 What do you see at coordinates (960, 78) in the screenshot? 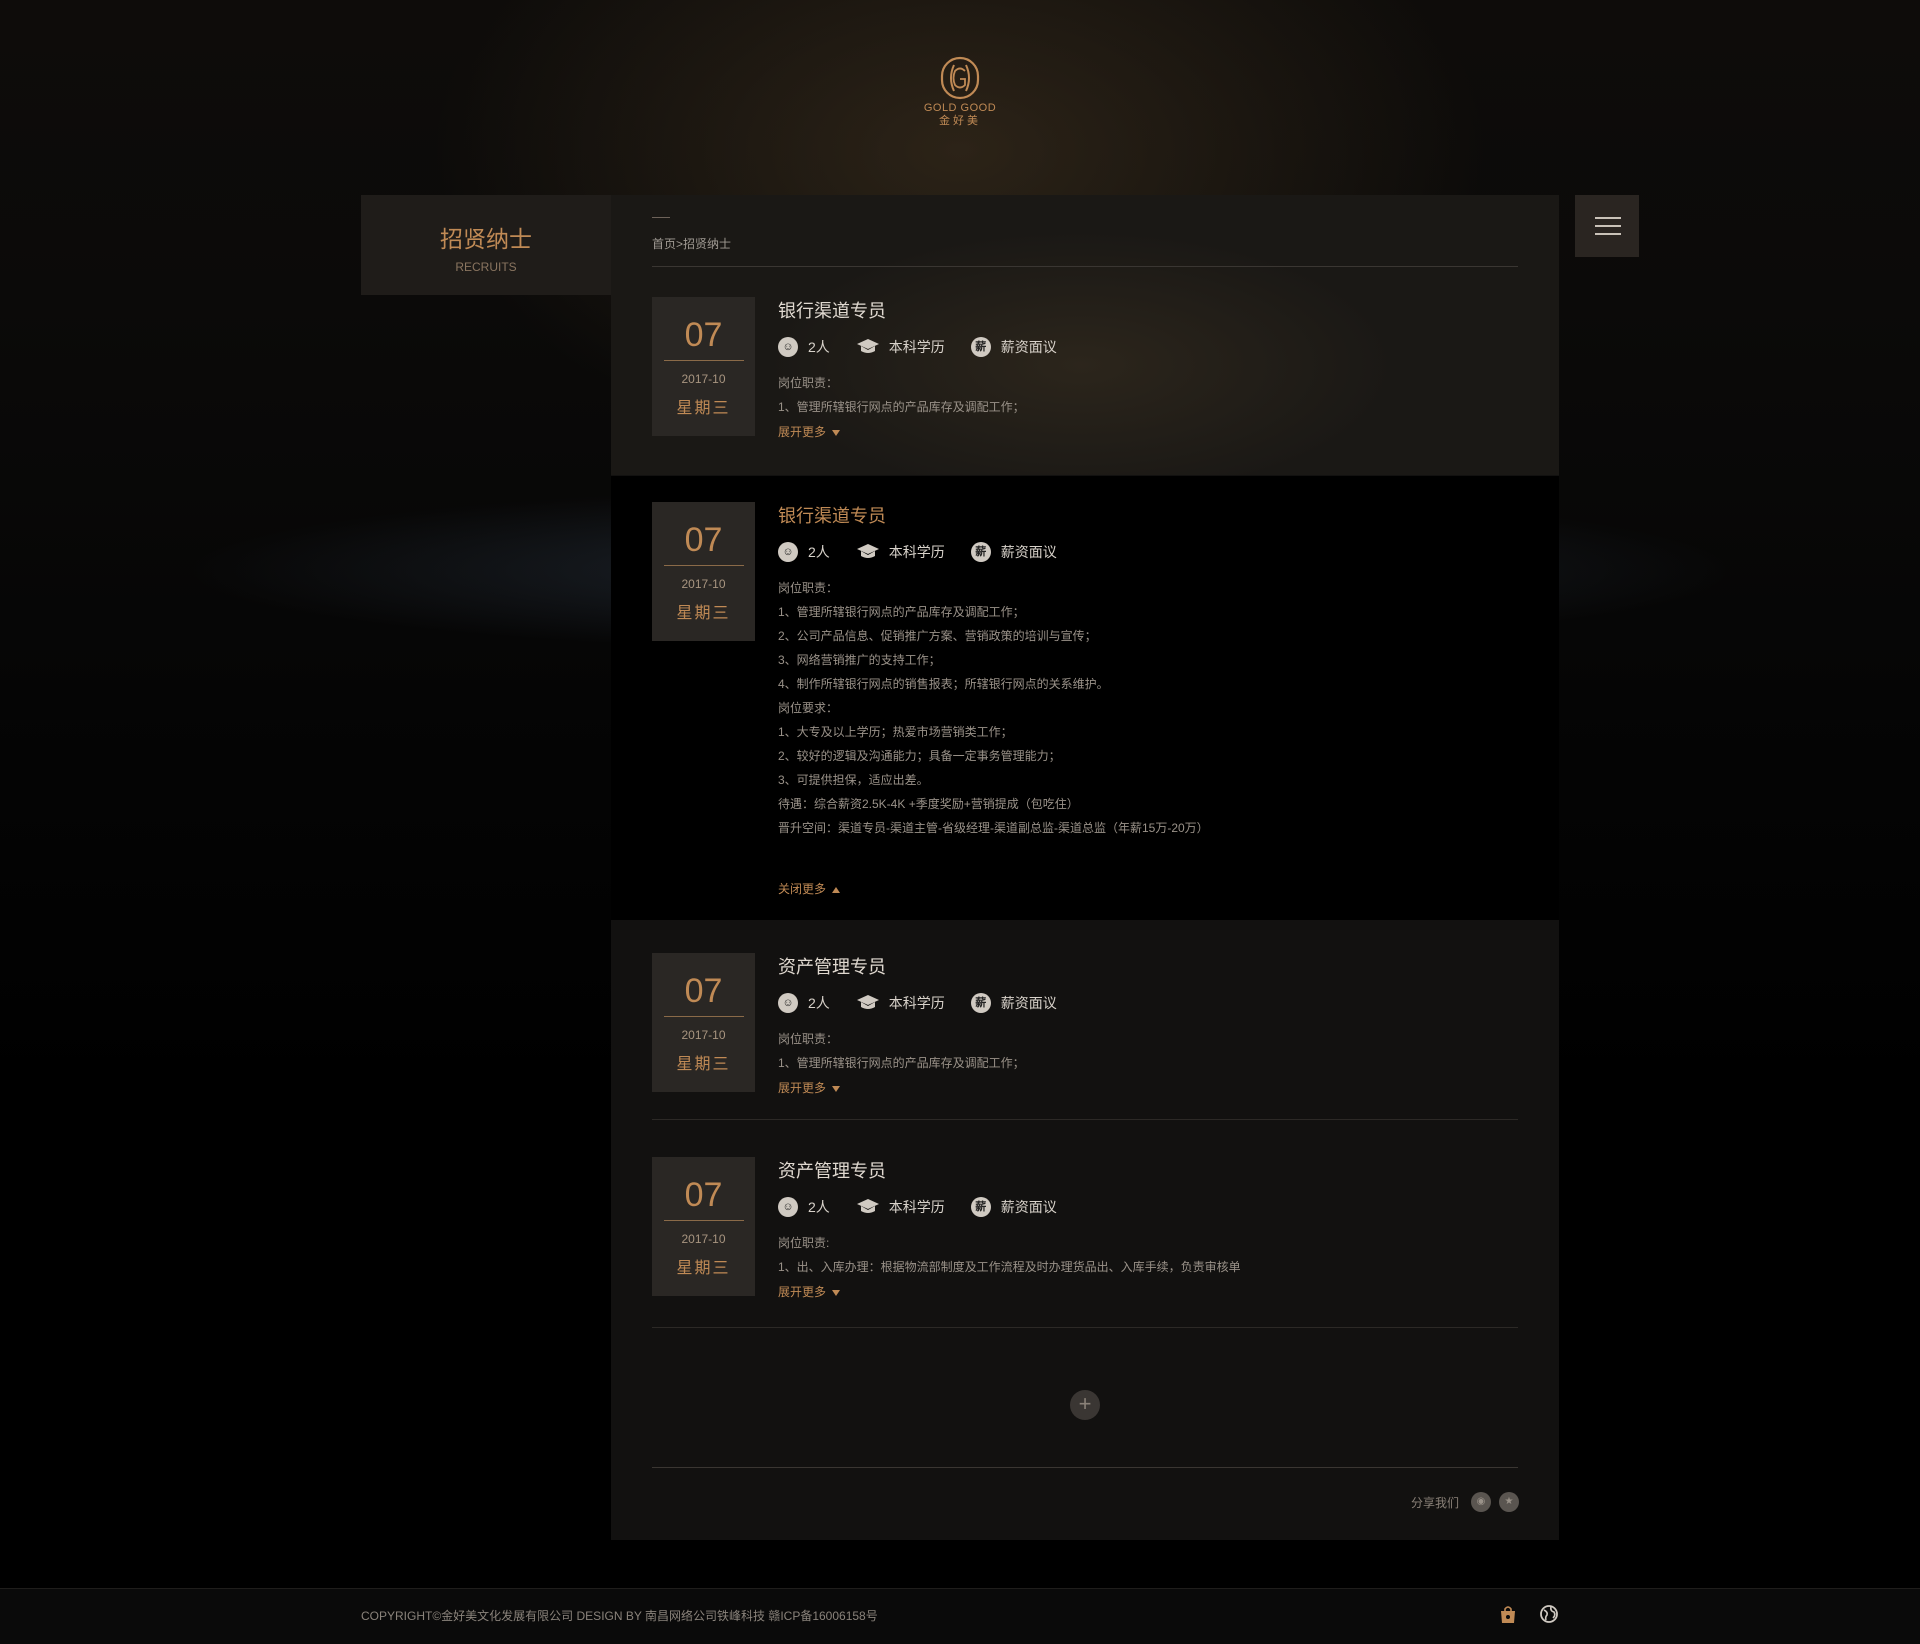
I see `gold-good-logo-icon` at bounding box center [960, 78].